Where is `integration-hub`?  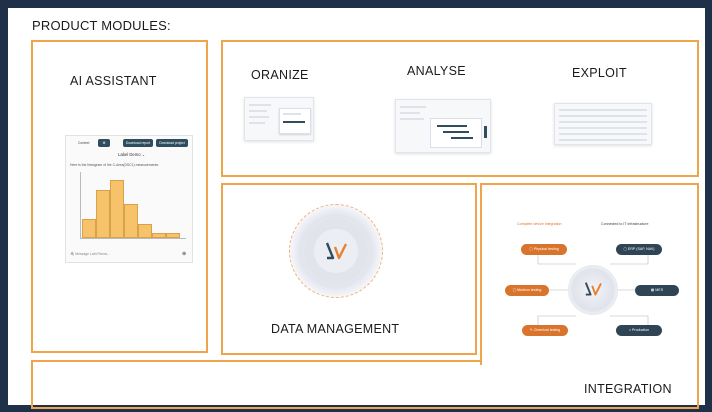 integration-hub is located at coordinates (593, 290).